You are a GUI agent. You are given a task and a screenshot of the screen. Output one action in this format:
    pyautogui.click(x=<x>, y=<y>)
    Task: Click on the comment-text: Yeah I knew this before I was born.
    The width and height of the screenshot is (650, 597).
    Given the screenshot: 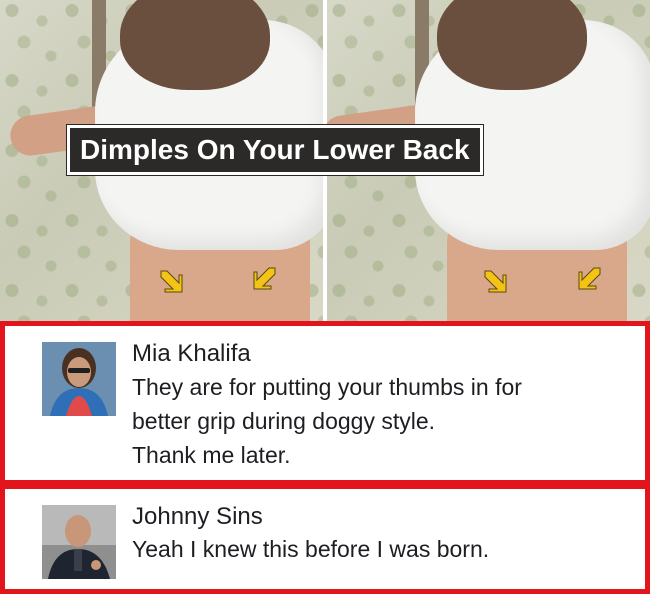 What is the action you would take?
    pyautogui.click(x=311, y=549)
    